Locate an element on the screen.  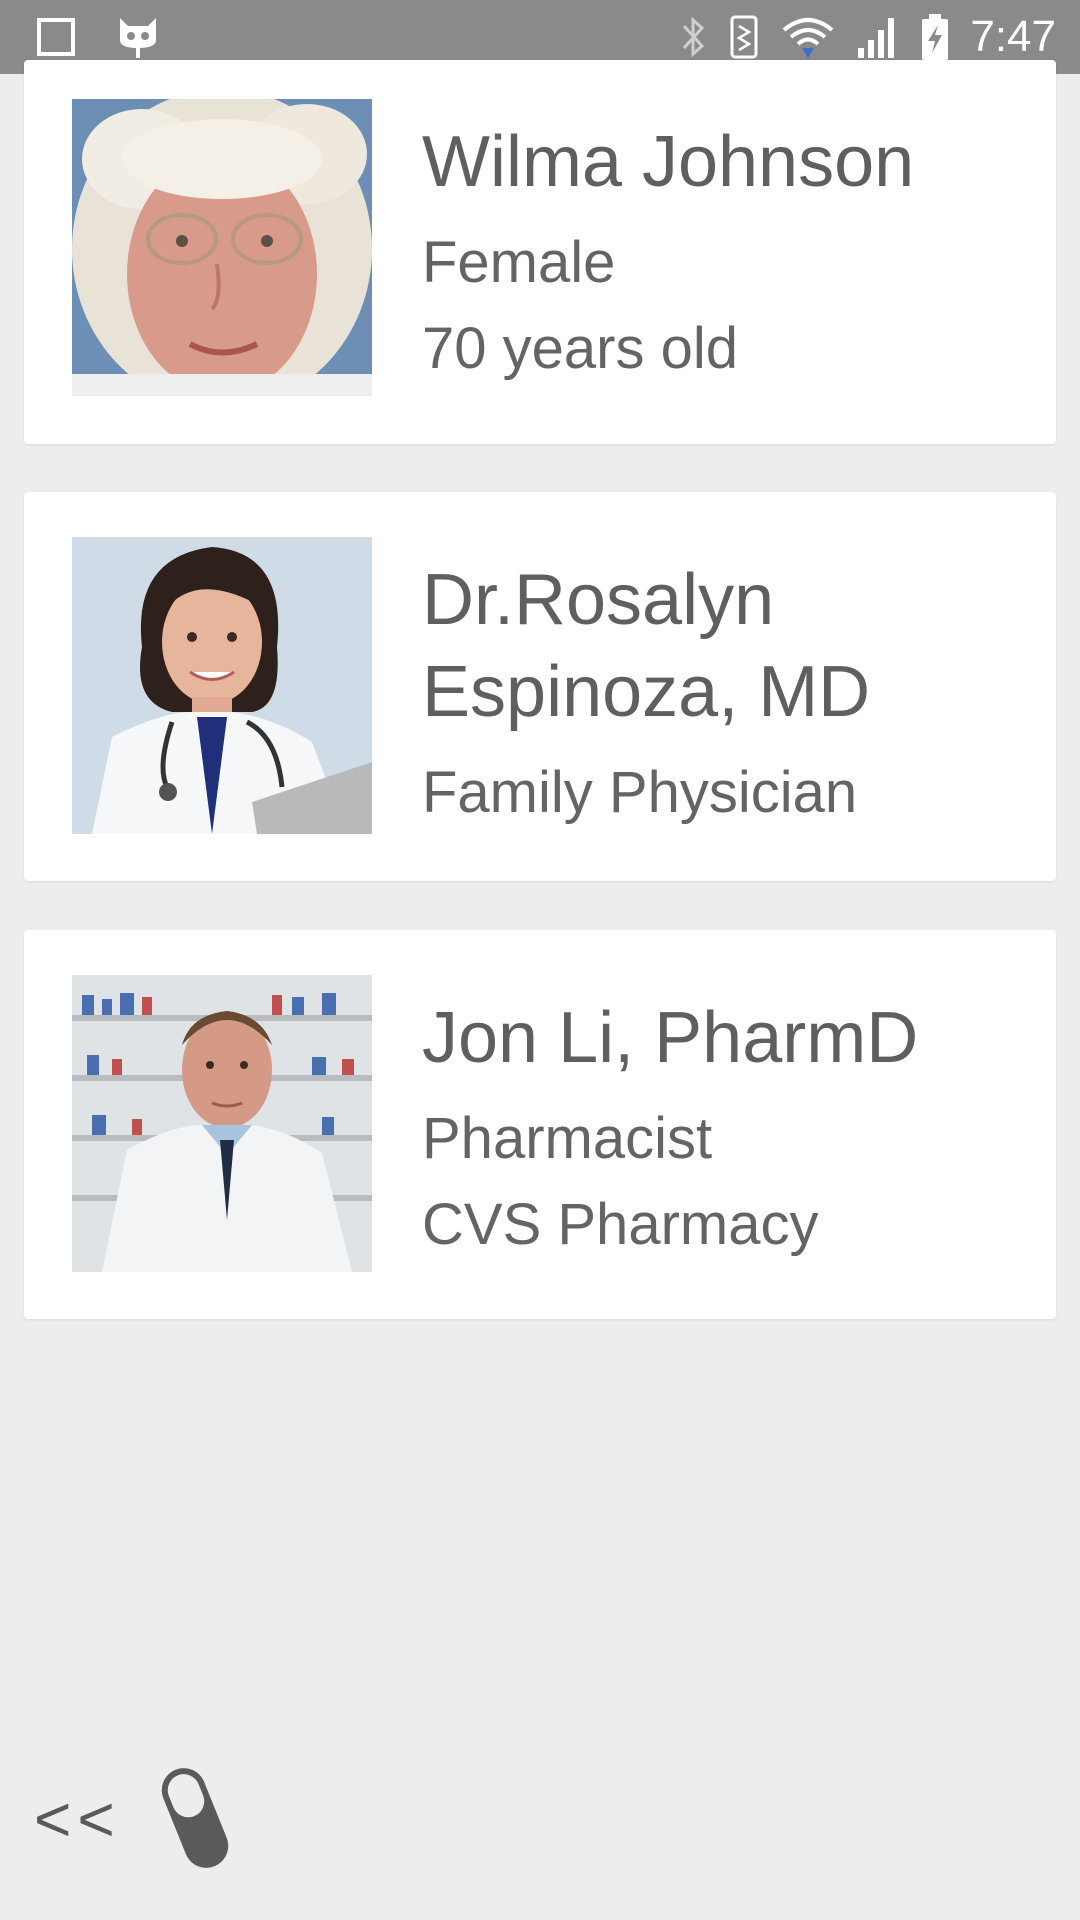
doctor-photo is located at coordinates (222, 685).